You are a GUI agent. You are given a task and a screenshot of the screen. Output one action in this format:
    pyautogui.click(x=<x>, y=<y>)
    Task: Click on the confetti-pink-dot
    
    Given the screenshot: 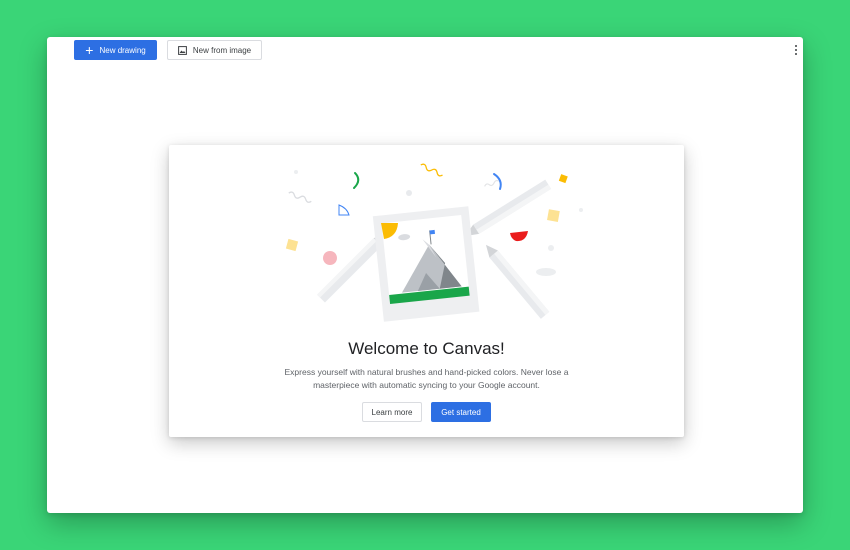 What is the action you would take?
    pyautogui.click(x=330, y=258)
    